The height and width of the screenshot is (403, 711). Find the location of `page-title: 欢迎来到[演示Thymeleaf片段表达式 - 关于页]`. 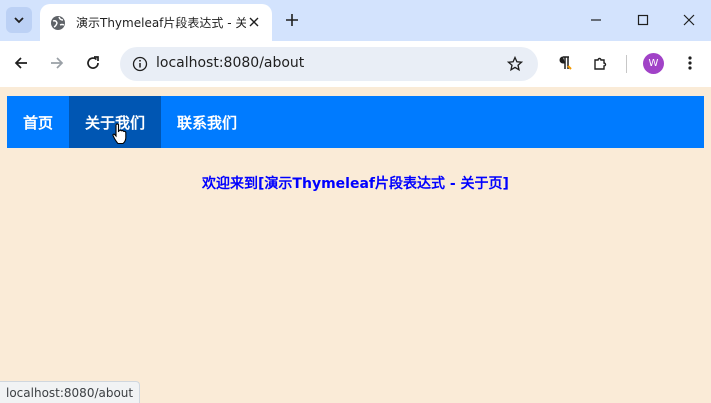

page-title: 欢迎来到[演示Thymeleaf片段表达式 - 关于页] is located at coordinates (355, 184).